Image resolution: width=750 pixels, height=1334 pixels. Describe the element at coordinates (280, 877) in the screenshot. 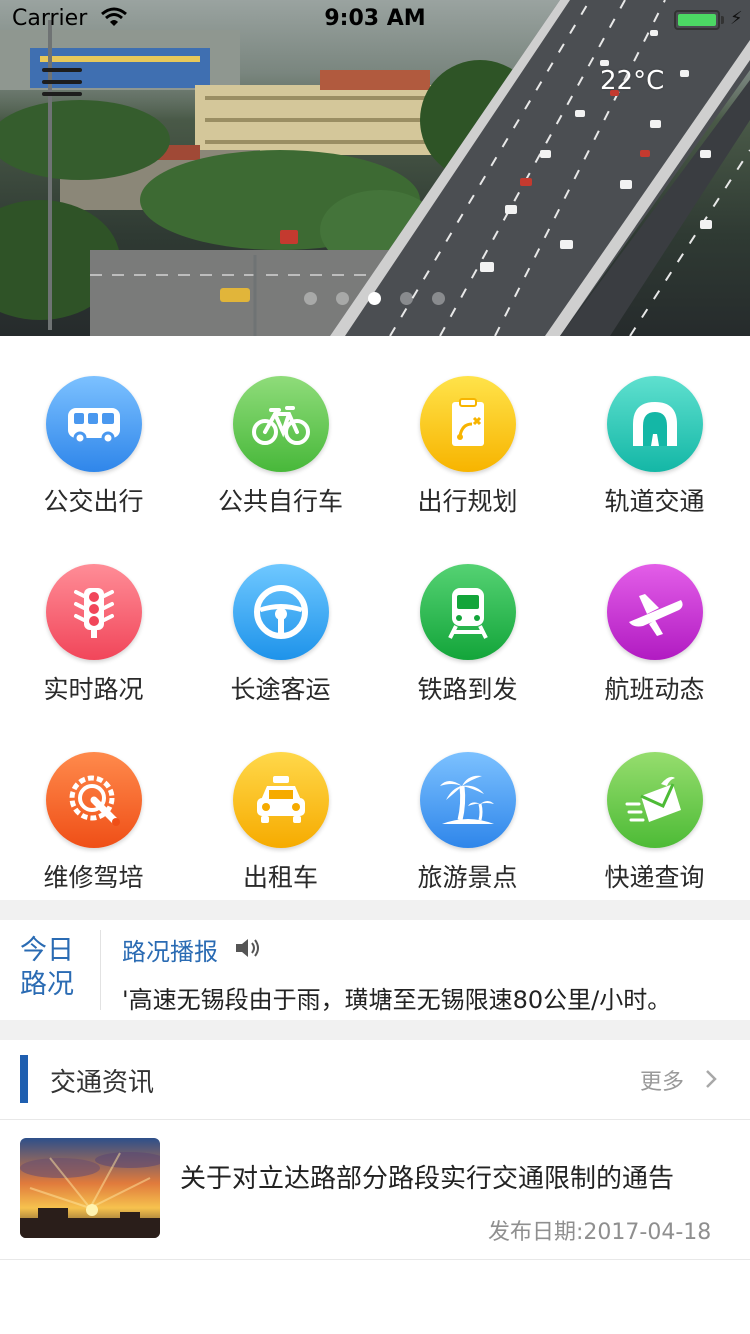

I see `service-label: 出租车` at that location.